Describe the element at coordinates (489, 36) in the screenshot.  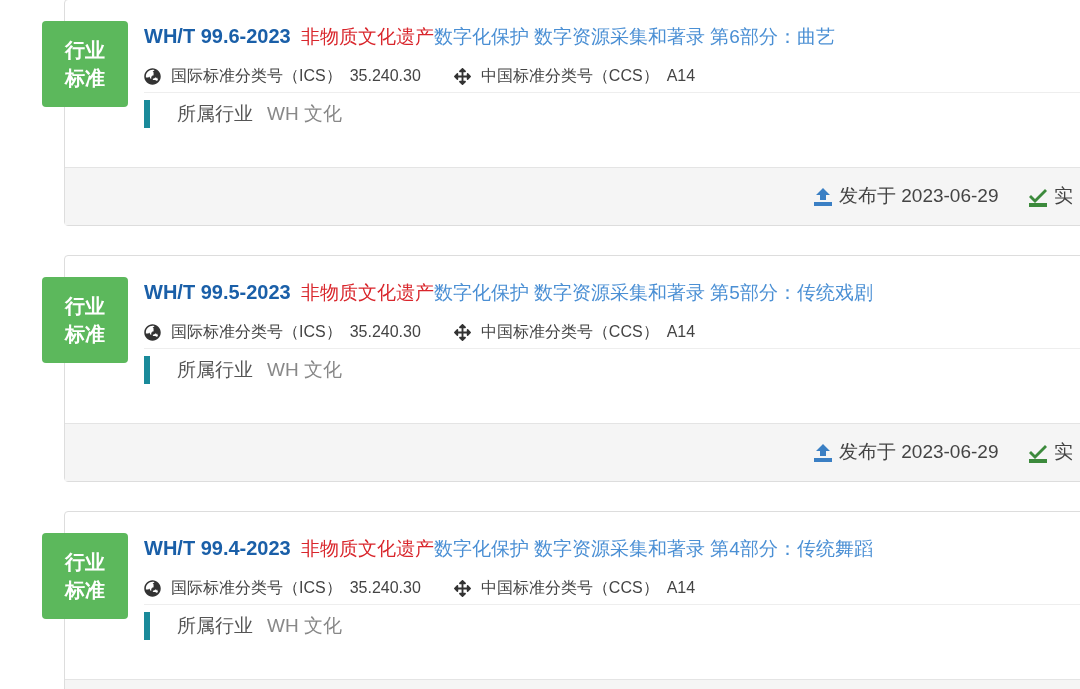
I see `standard-title-link: WH/T 99.6-2023 非物质文化遗产数字化保护 数字资源采集和著录 第6部分：曲艺` at that location.